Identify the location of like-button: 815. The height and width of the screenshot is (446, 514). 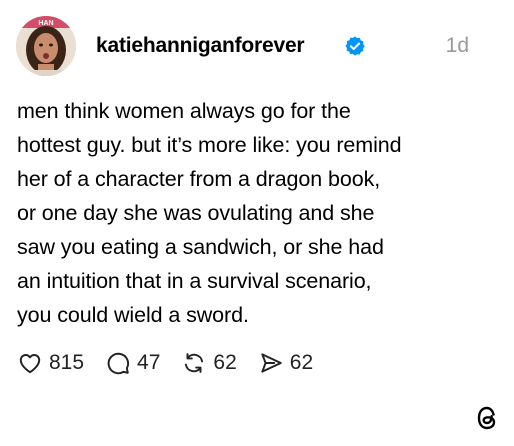
(50, 363).